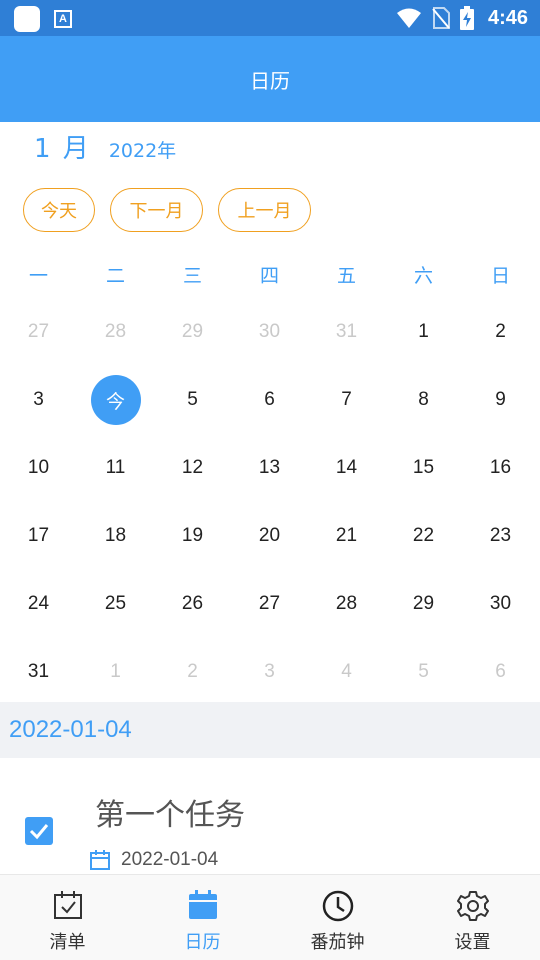 Image resolution: width=540 pixels, height=960 pixels. Describe the element at coordinates (38, 276) in the screenshot. I see `weekday-label: 一` at that location.